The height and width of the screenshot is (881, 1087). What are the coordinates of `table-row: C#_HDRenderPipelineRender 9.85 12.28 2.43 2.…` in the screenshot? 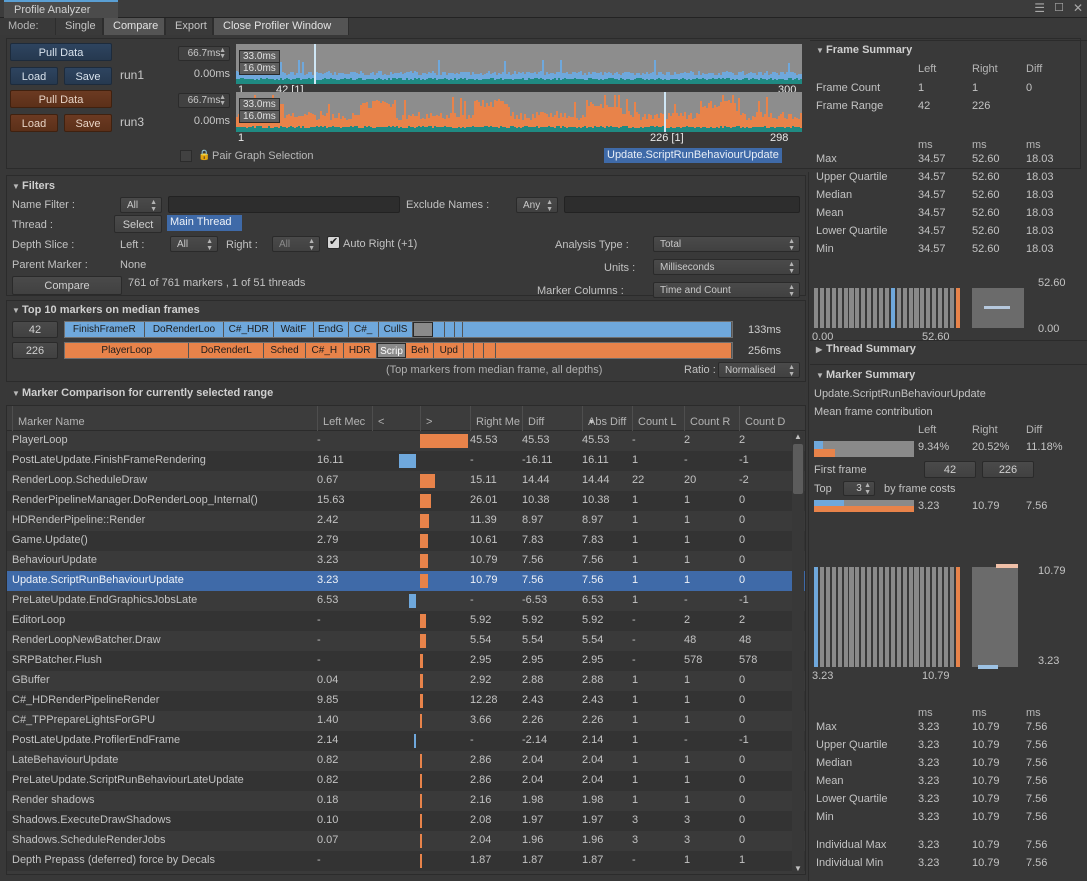 It's located at (406, 701).